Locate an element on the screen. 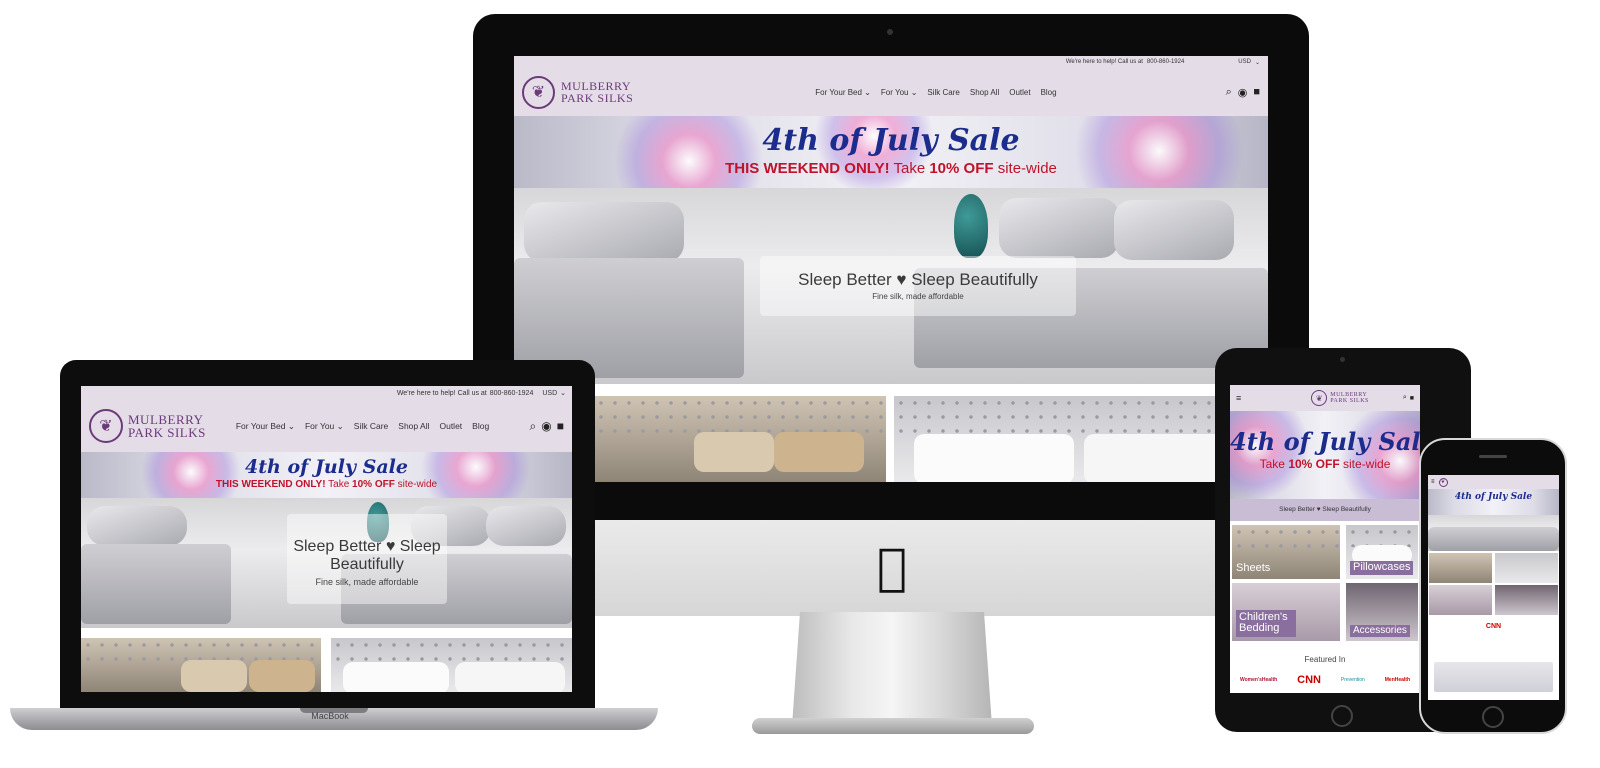  category-card-pillowcases: Pillowcases is located at coordinates (1382, 552).